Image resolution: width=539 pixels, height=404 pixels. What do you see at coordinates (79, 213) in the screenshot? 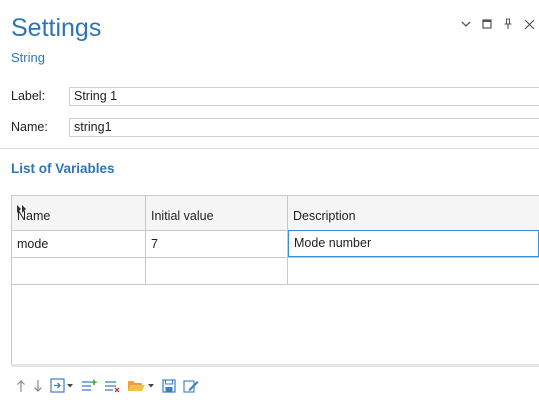
I see `column-header-name: Name` at bounding box center [79, 213].